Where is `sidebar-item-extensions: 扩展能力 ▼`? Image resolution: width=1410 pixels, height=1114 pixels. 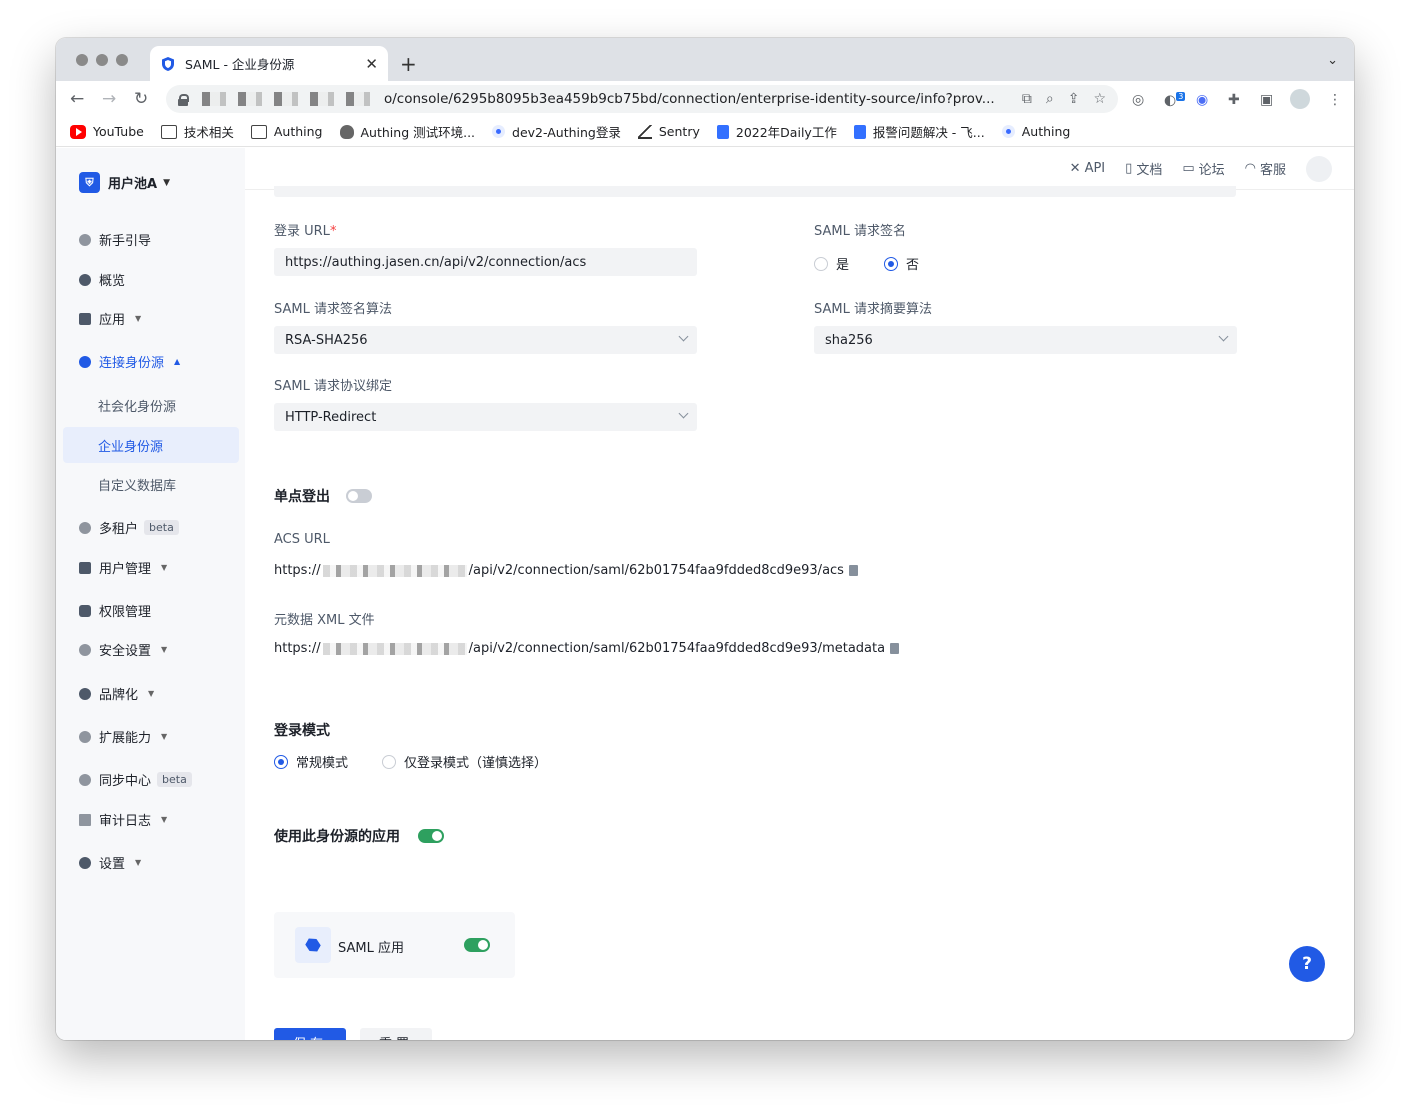 sidebar-item-extensions: 扩展能力 ▼ is located at coordinates (150, 736).